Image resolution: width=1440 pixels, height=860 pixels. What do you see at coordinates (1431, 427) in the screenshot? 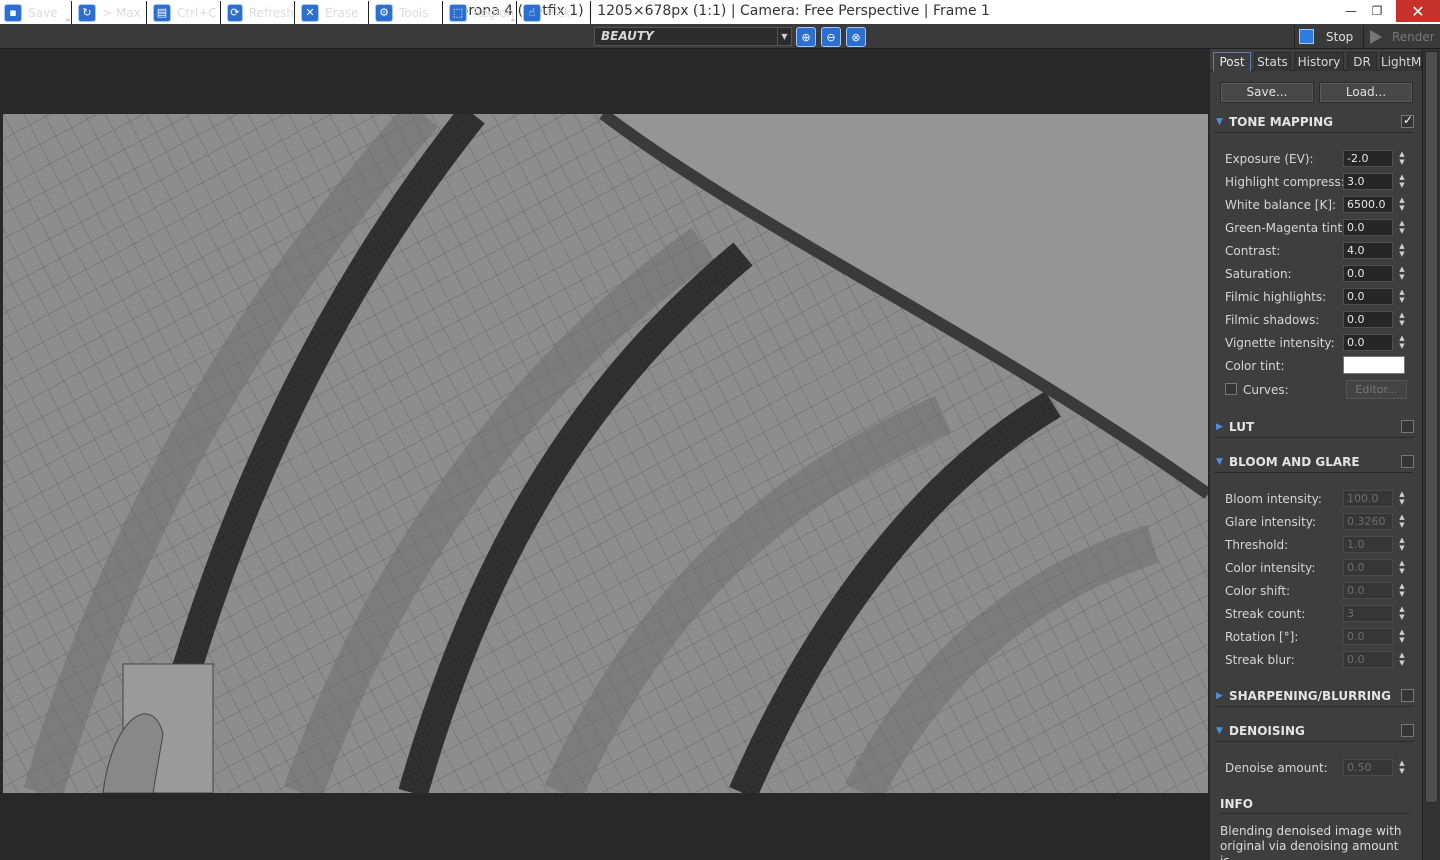
I see `scrollbar-thumb` at bounding box center [1431, 427].